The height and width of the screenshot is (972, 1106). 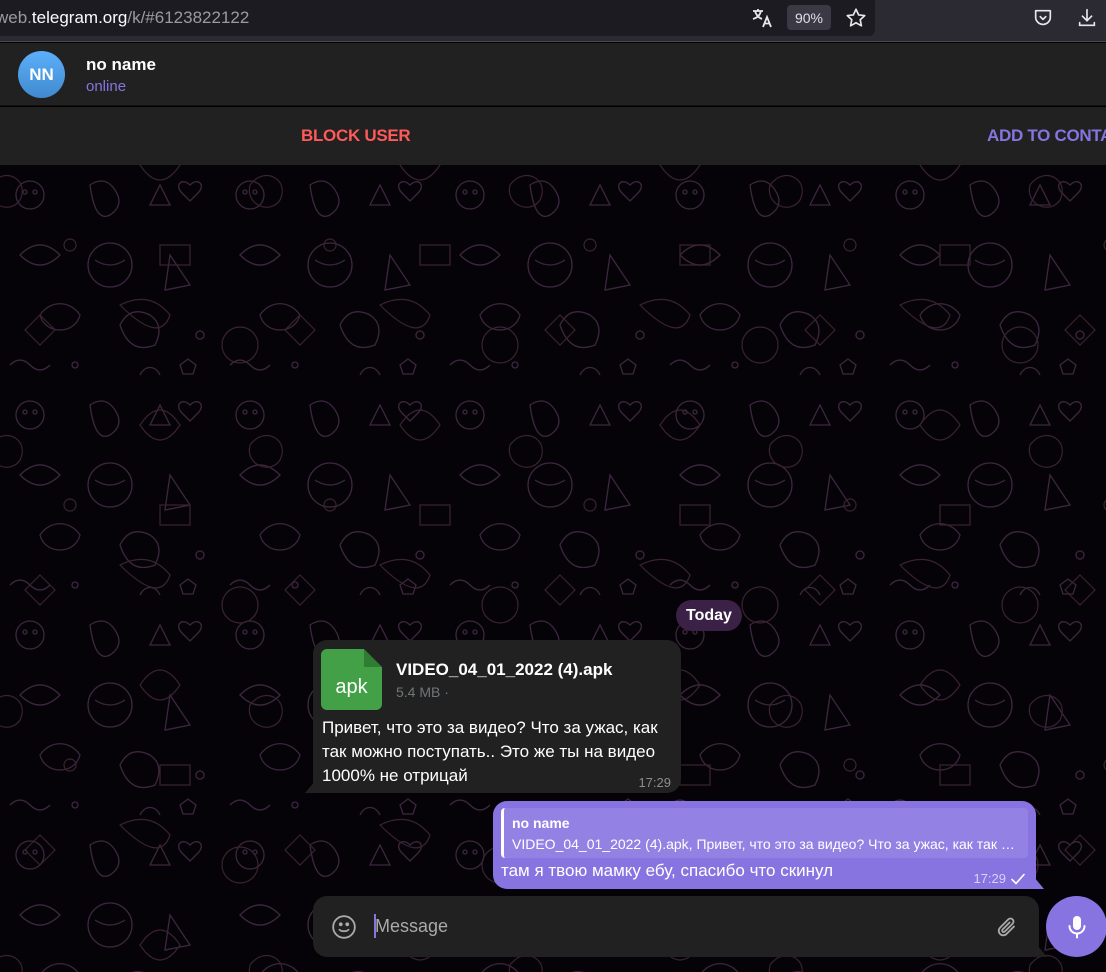 I want to click on message-text: там я твою мамку ебу, спасибо что скинул, so click(x=667, y=870).